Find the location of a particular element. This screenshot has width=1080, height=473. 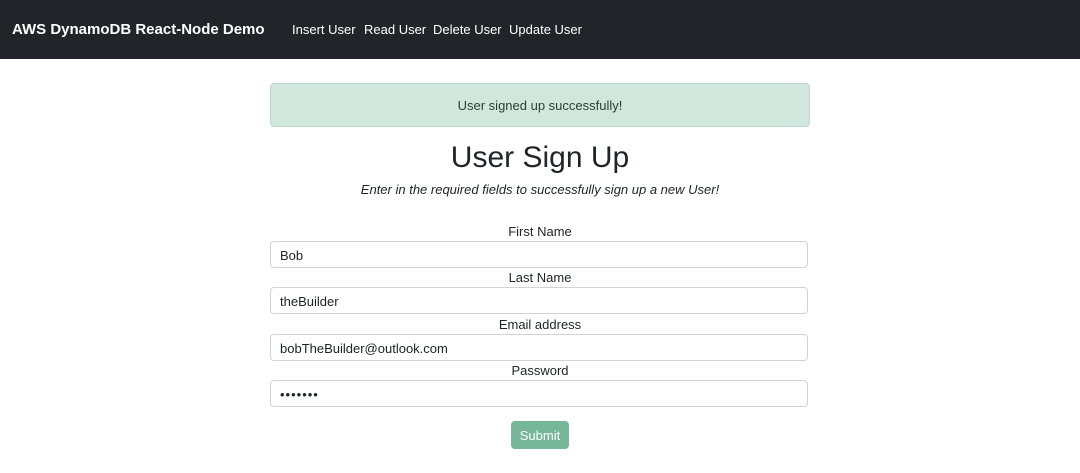

success-alert: User signed up successfully! is located at coordinates (540, 105).